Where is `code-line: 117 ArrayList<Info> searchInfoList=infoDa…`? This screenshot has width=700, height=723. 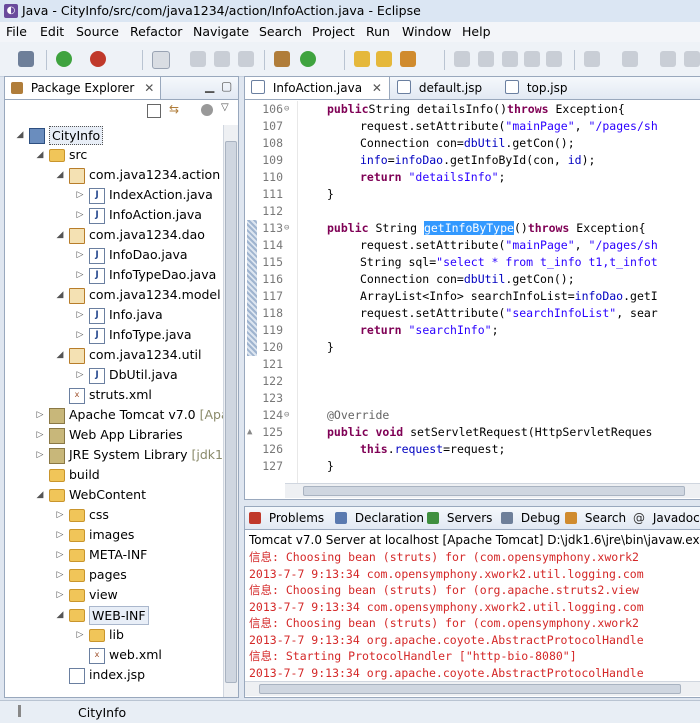 code-line: 117 ArrayList<Info> searchInfoList=infoDa… is located at coordinates (472, 296).